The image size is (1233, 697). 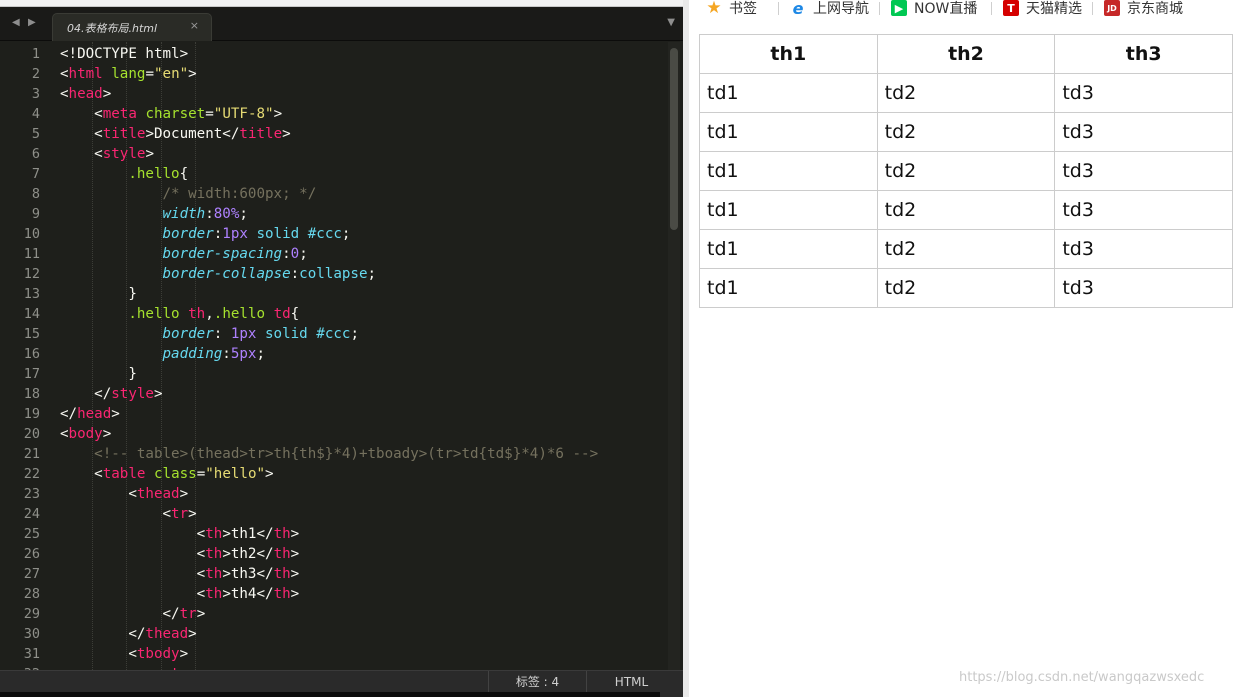 I want to click on line-number: 6, so click(x=35, y=154).